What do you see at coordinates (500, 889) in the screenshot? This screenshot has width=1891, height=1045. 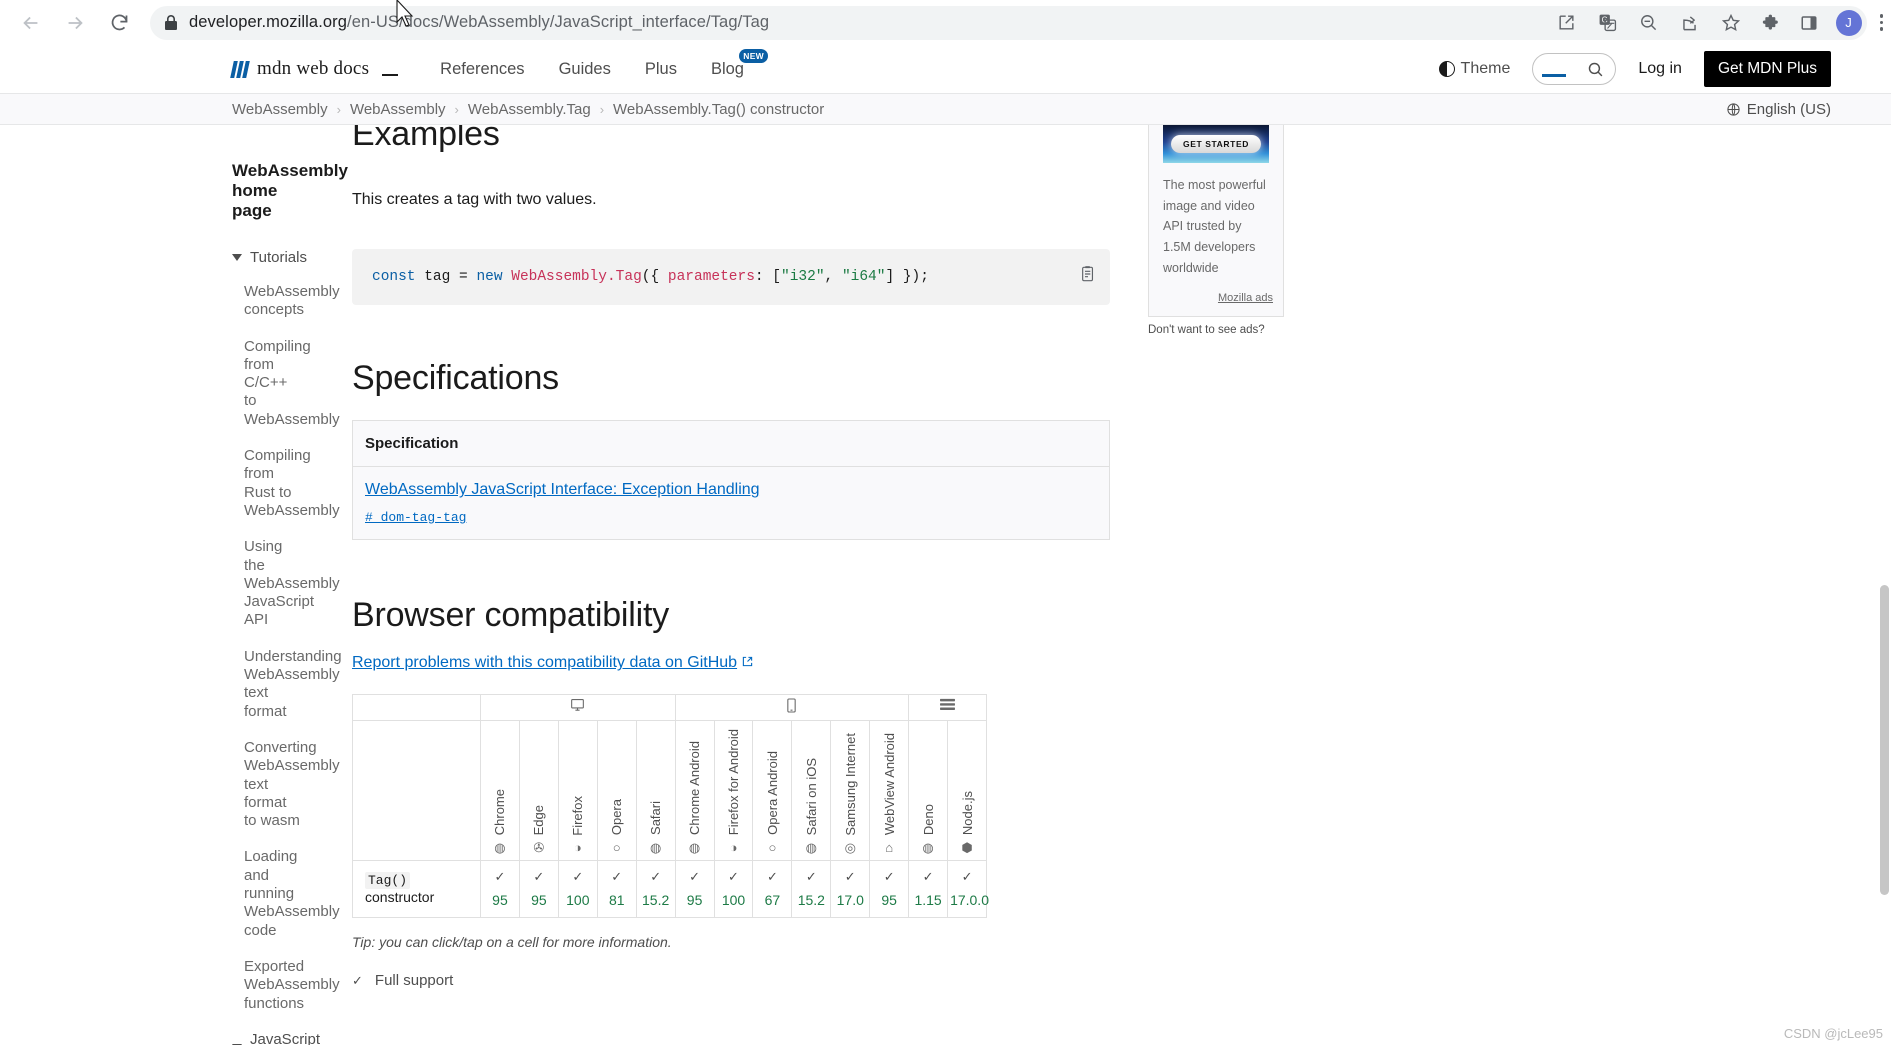 I see `support-cell-chrome: ✓ 95` at bounding box center [500, 889].